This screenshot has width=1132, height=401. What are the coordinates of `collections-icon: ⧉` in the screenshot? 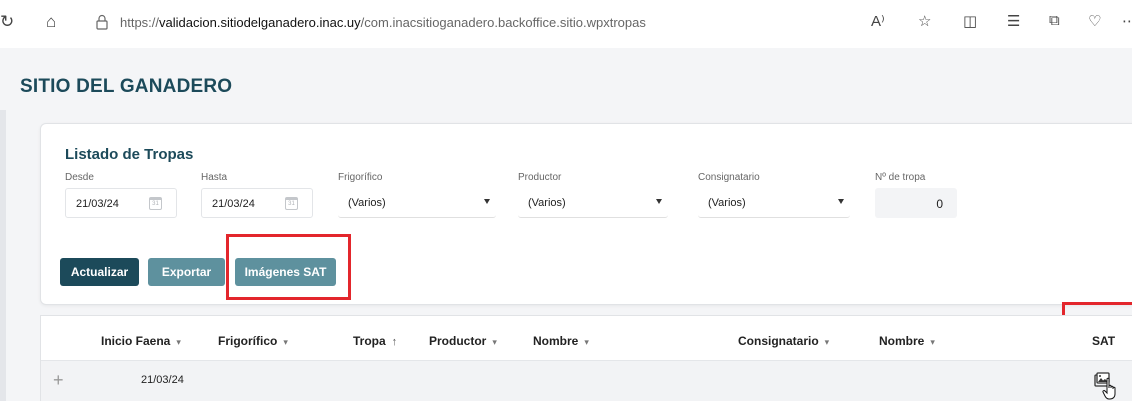 It's located at (1054, 20).